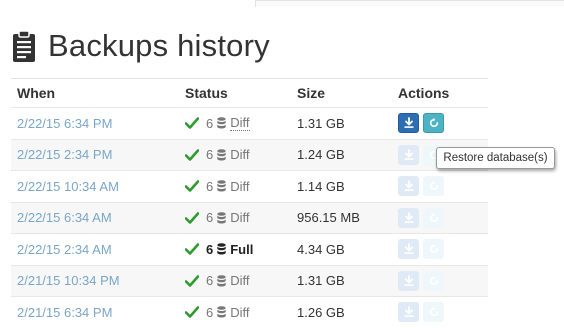 This screenshot has height=328, width=564. Describe the element at coordinates (64, 217) in the screenshot. I see `backup-time-link: 2/22/15 6:34 AM` at that location.